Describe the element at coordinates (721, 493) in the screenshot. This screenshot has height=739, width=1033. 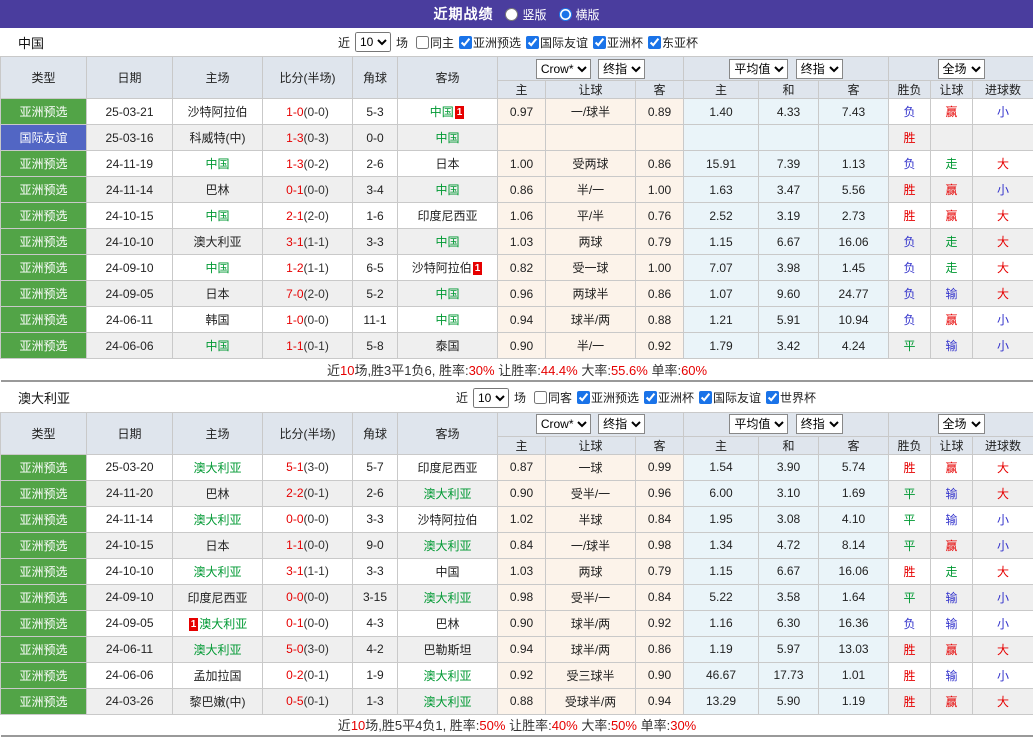
I see `avg-odds-home: 6.00` at that location.